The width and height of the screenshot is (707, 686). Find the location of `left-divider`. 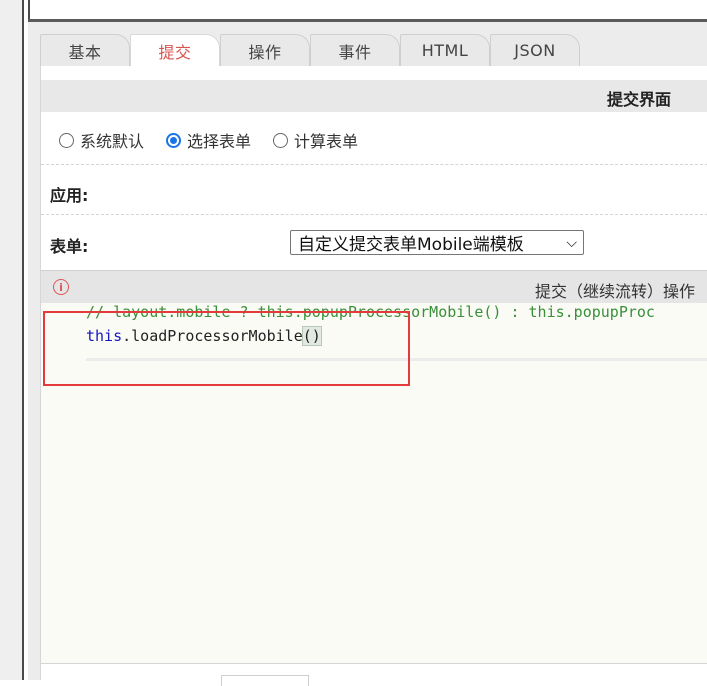

left-divider is located at coordinates (23, 340).